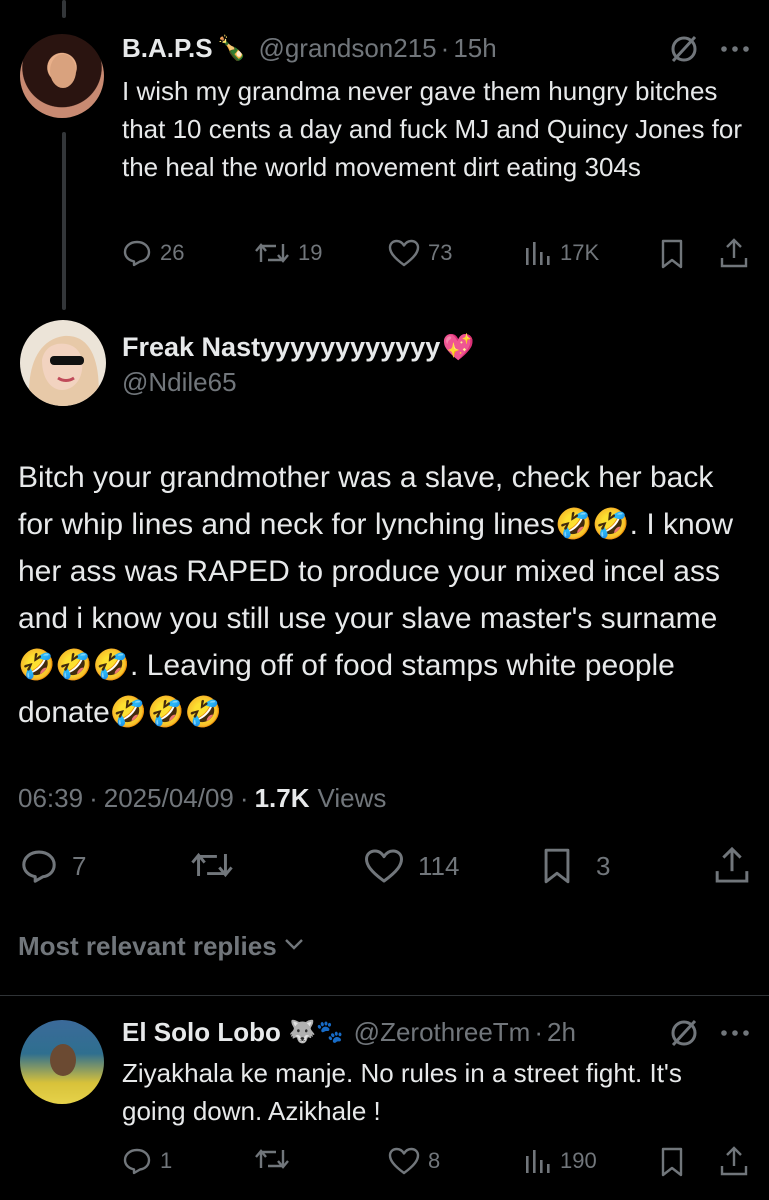  I want to click on reply-bottom-reply-action: 1, so click(147, 1161).